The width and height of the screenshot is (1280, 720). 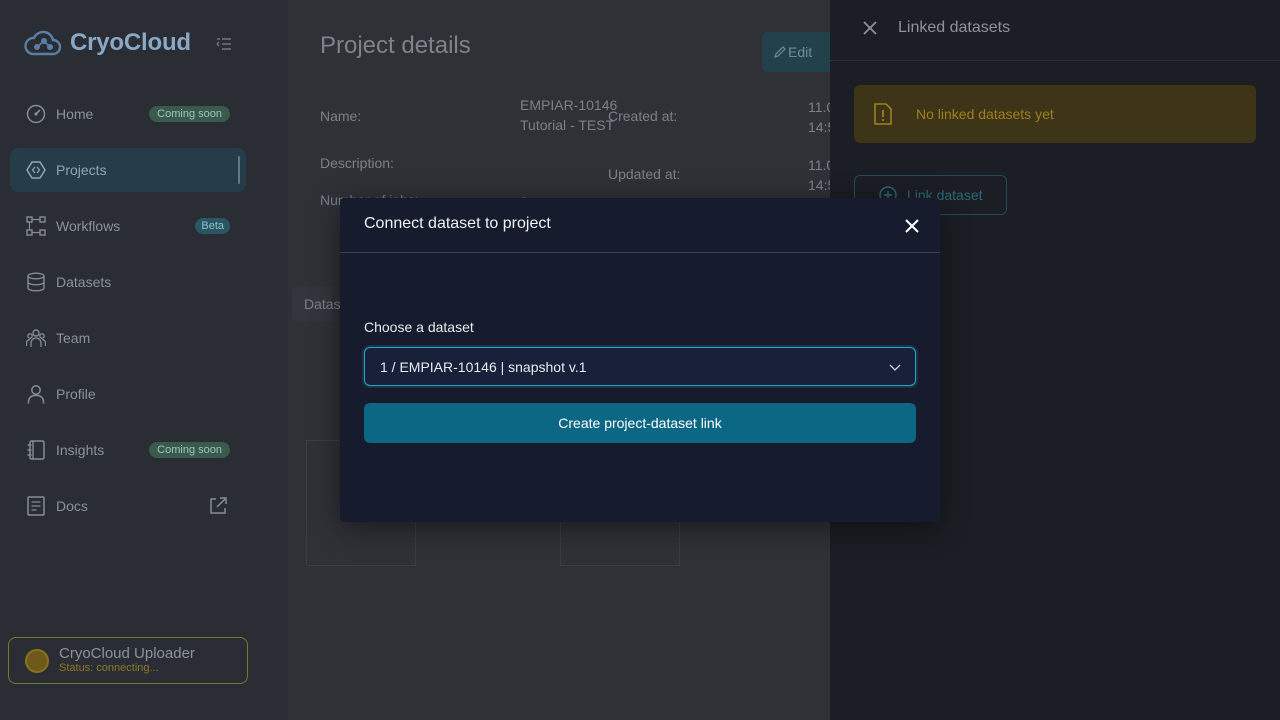 What do you see at coordinates (395, 45) in the screenshot?
I see `page-title: Project details` at bounding box center [395, 45].